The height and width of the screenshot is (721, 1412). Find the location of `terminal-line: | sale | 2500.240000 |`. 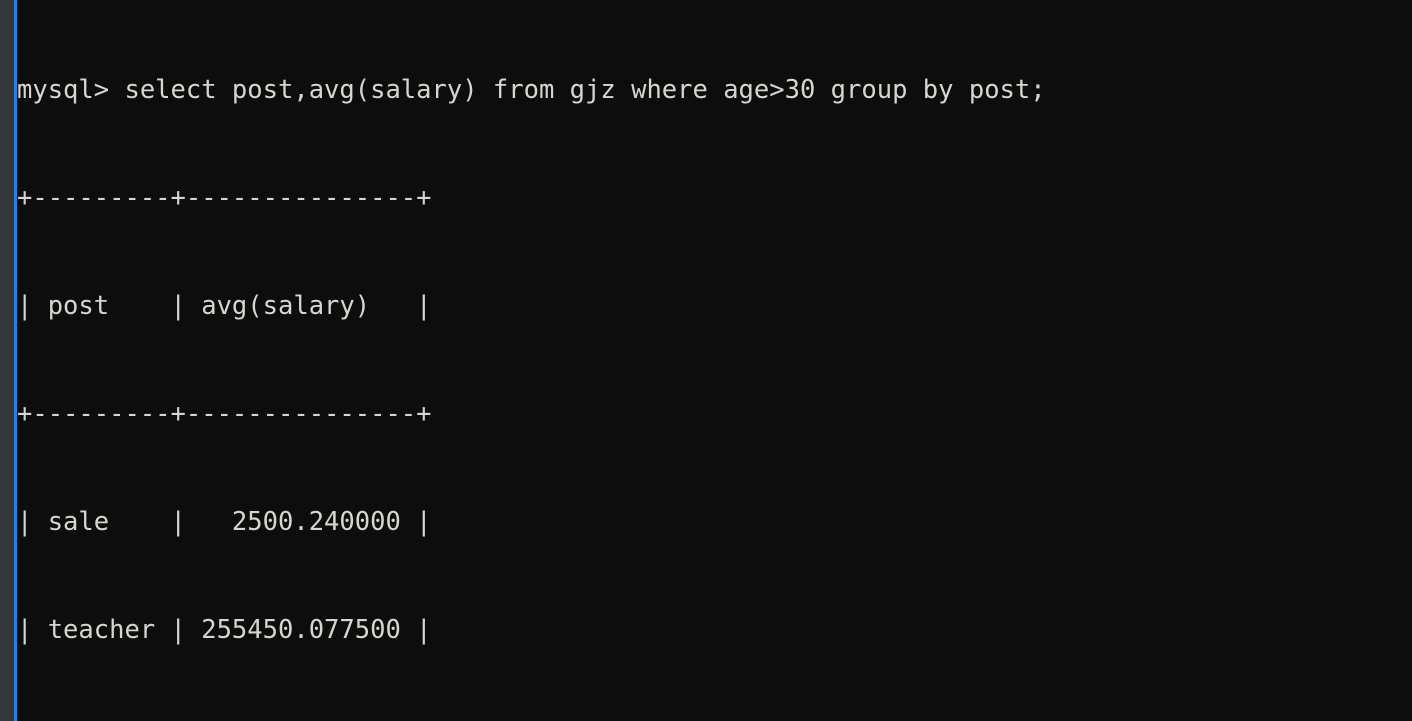

terminal-line: | sale | 2500.240000 | is located at coordinates (224, 522).